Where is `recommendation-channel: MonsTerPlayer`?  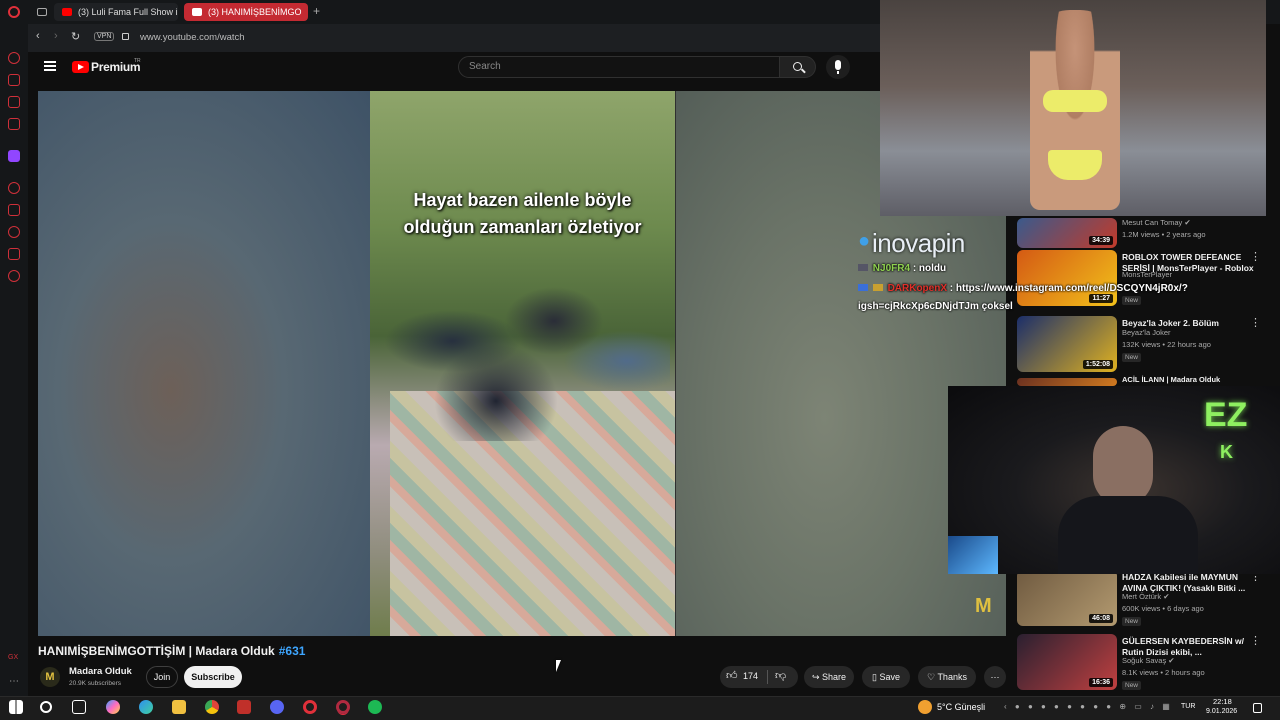 recommendation-channel: MonsTerPlayer is located at coordinates (1147, 274).